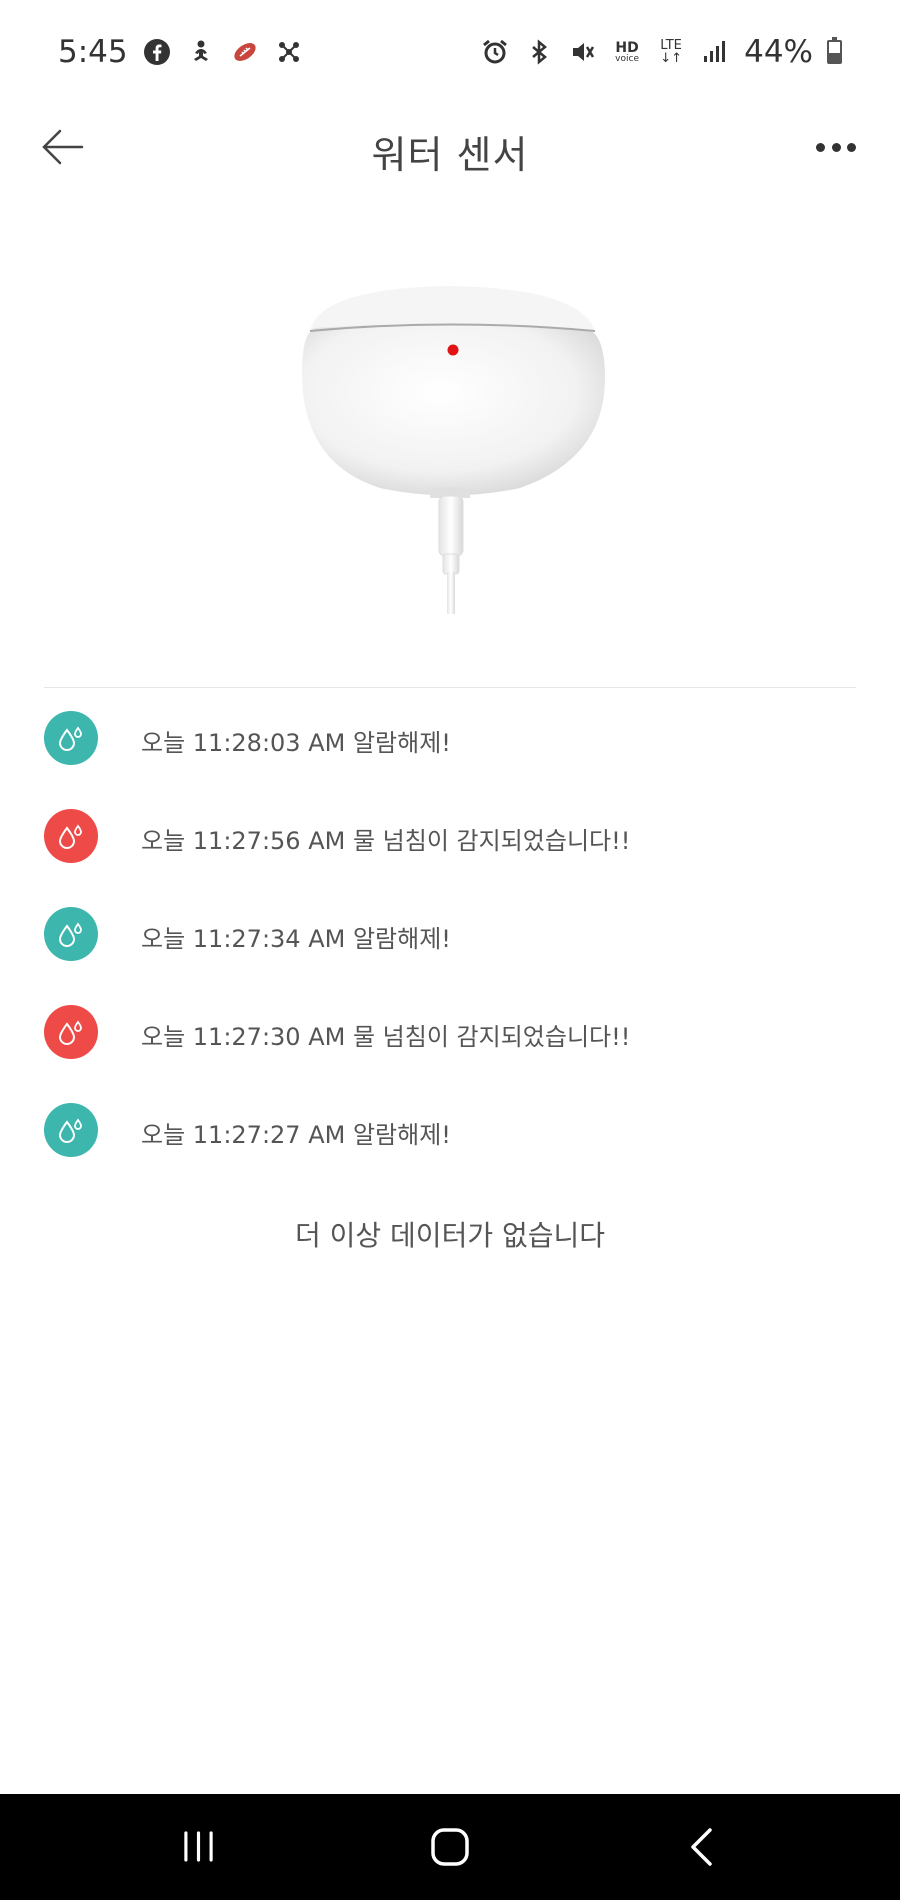 This screenshot has height=1900, width=900. Describe the element at coordinates (93, 52) in the screenshot. I see `status-time: 5:45` at that location.